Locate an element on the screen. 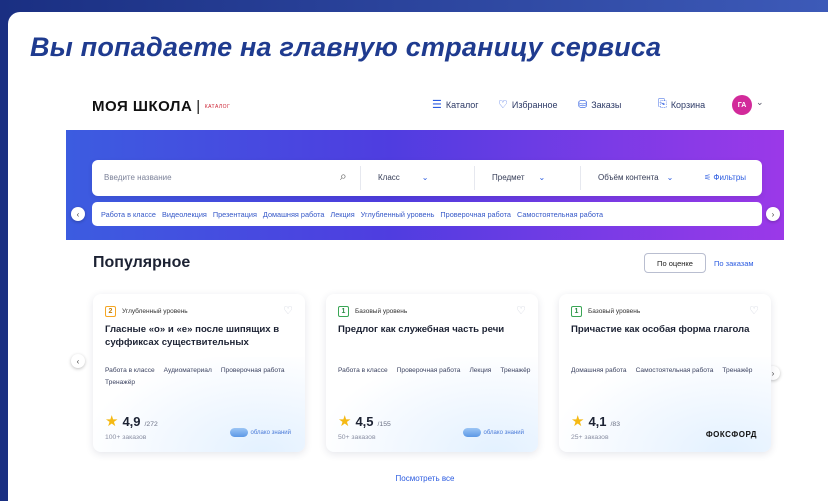 This screenshot has height=501, width=828. chip: Лекция is located at coordinates (342, 214).